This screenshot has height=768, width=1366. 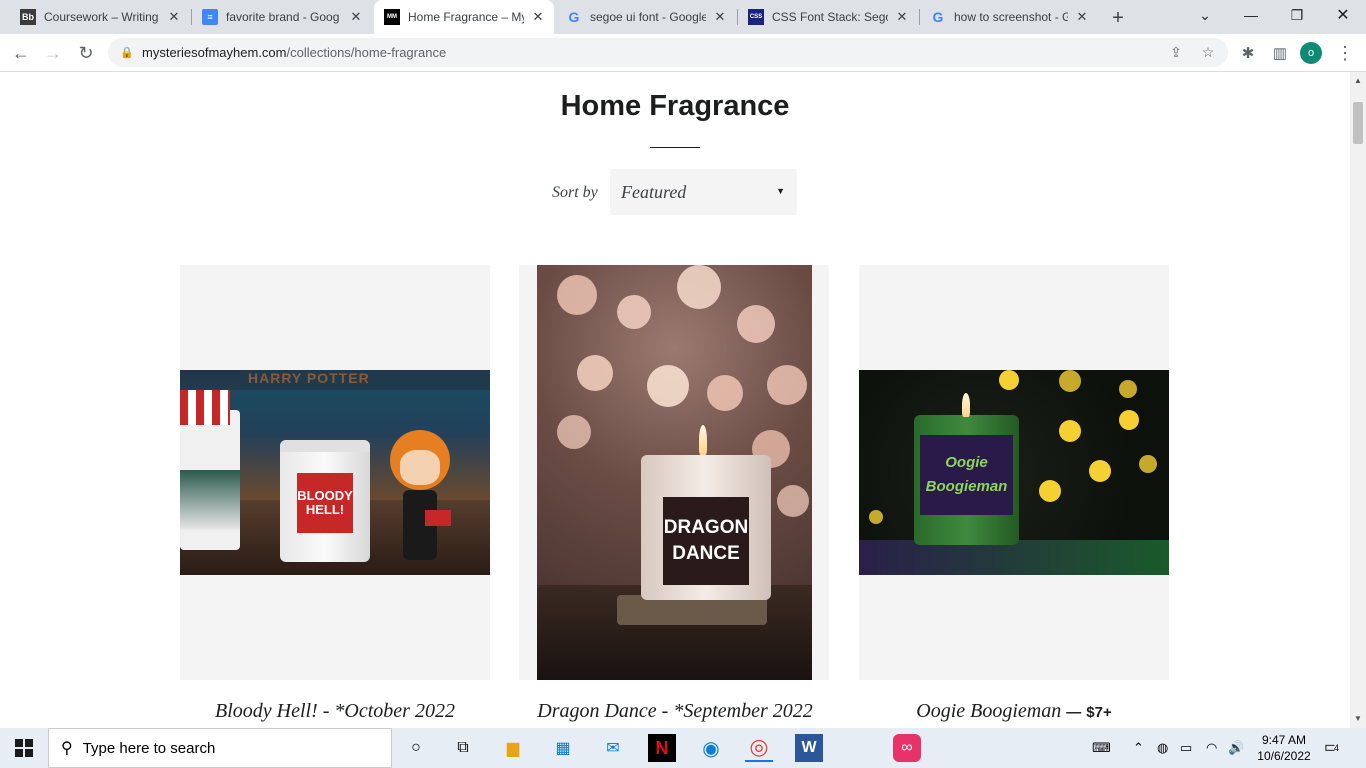 I want to click on candle-label: Oogie Boogieman, so click(x=966, y=475).